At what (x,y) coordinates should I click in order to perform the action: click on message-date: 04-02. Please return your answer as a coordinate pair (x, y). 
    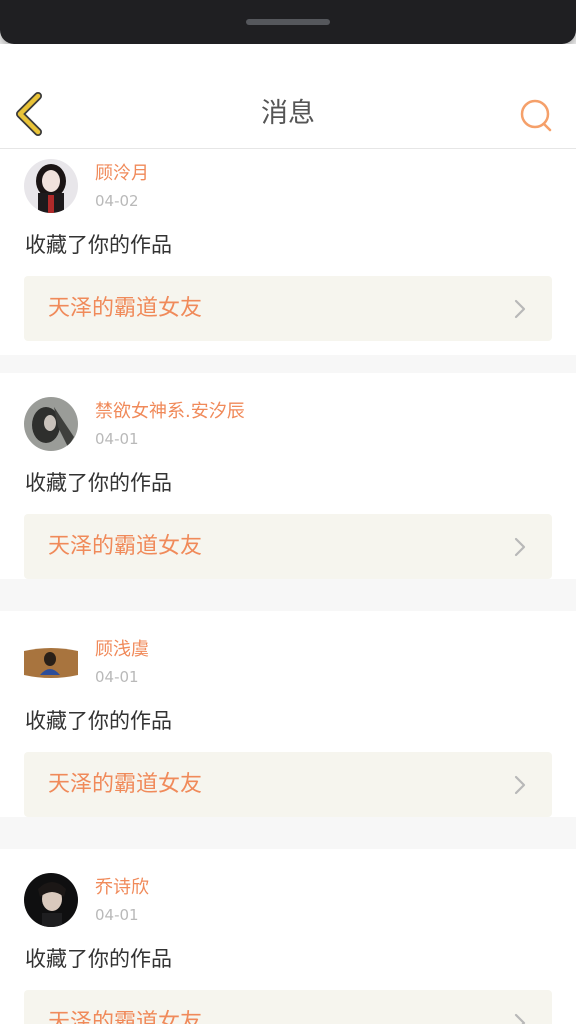
    Looking at the image, I should click on (117, 201).